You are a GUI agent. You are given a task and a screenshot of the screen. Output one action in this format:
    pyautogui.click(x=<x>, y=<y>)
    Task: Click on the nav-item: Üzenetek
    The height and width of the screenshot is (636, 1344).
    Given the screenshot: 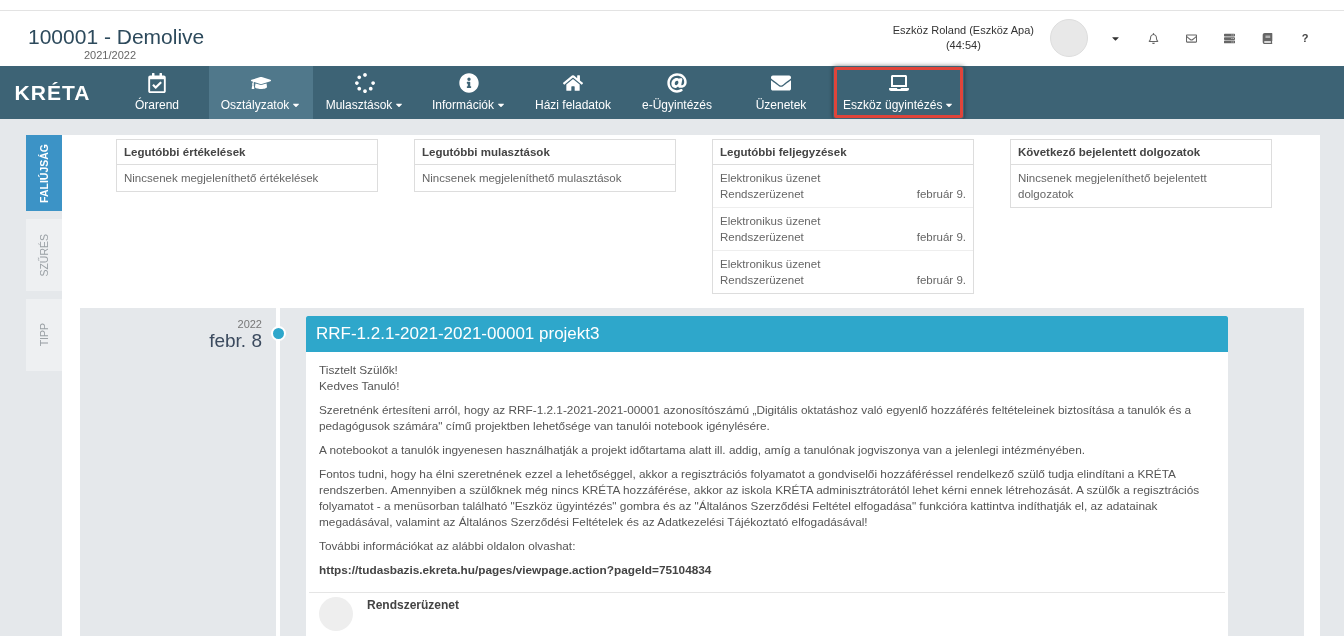 What is the action you would take?
    pyautogui.click(x=781, y=92)
    